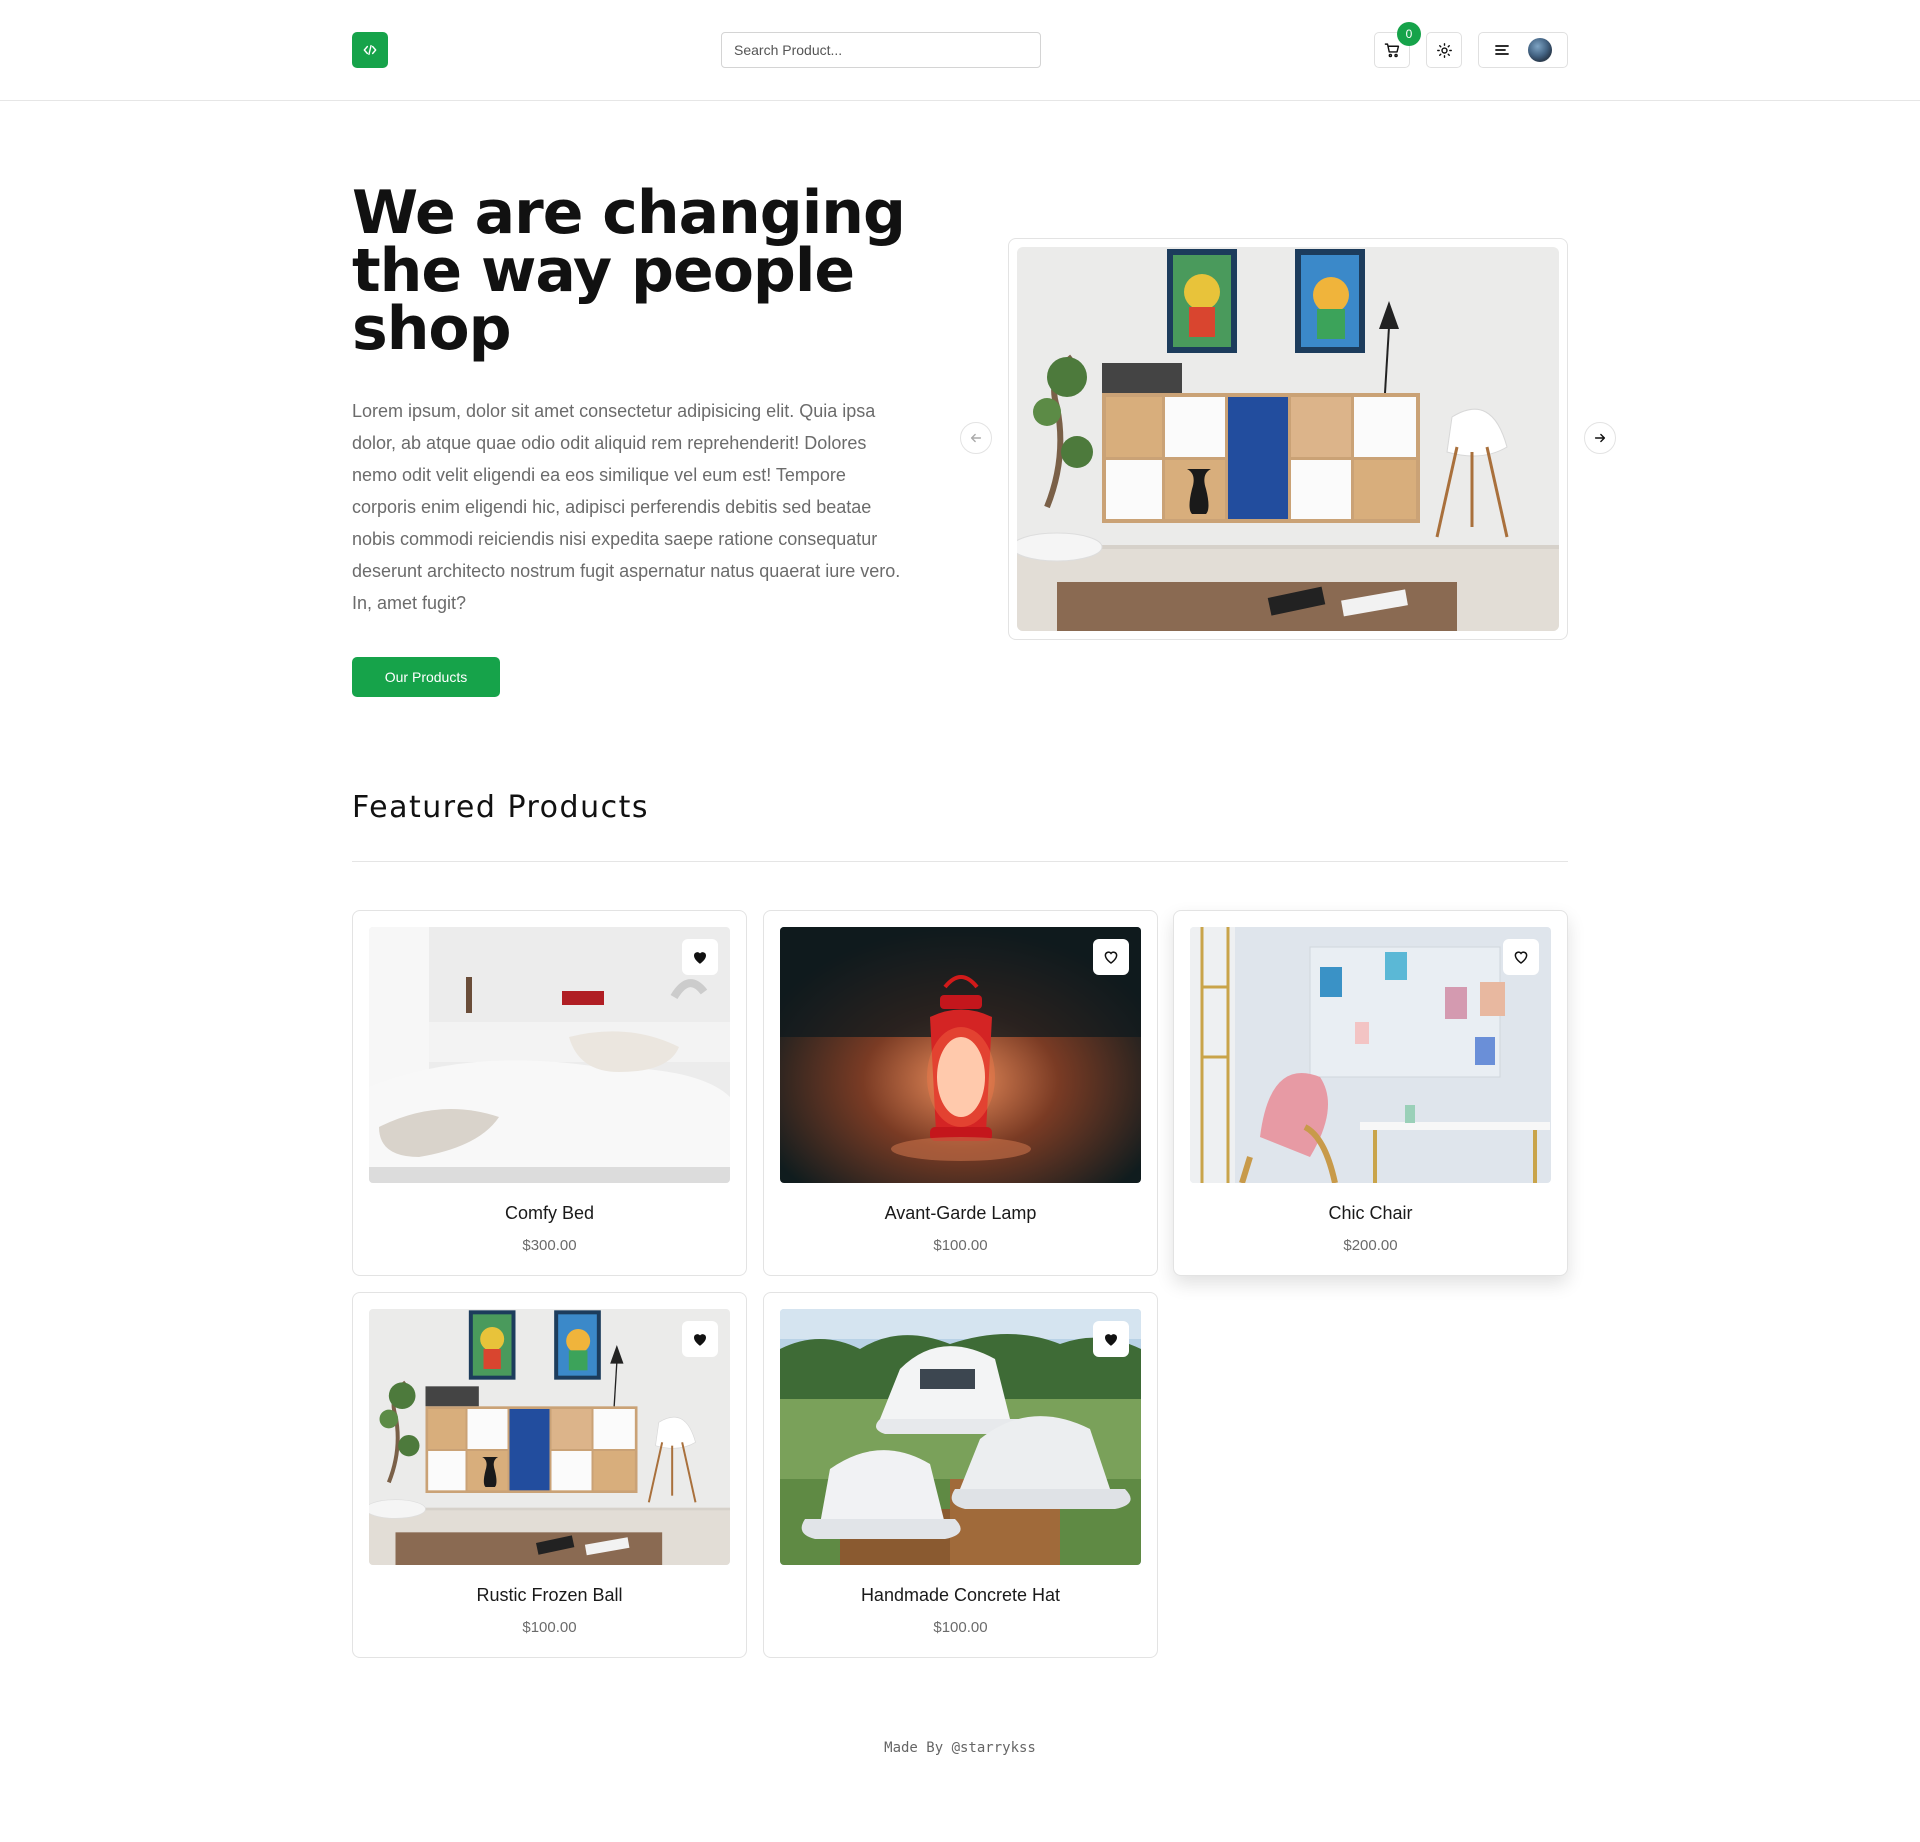 The height and width of the screenshot is (1842, 1920). I want to click on carousel-image, so click(1288, 439).